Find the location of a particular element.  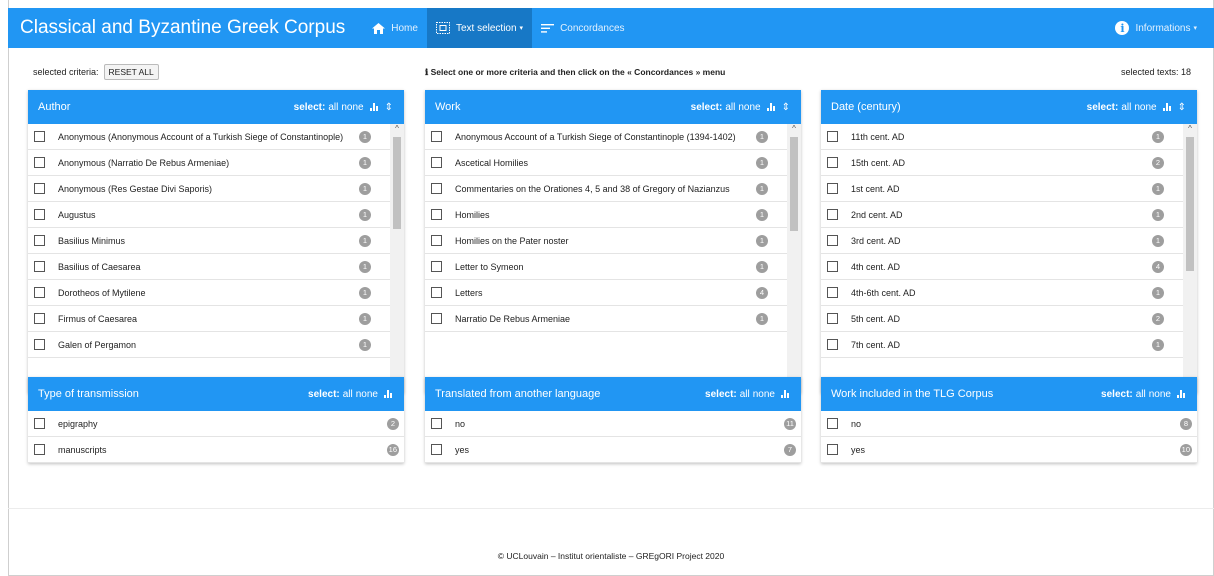

list-item: 5th cent. AD 2 is located at coordinates (1002, 319).